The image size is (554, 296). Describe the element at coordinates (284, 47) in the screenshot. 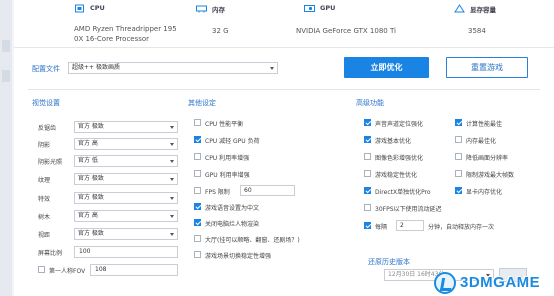

I see `header-divider` at that location.